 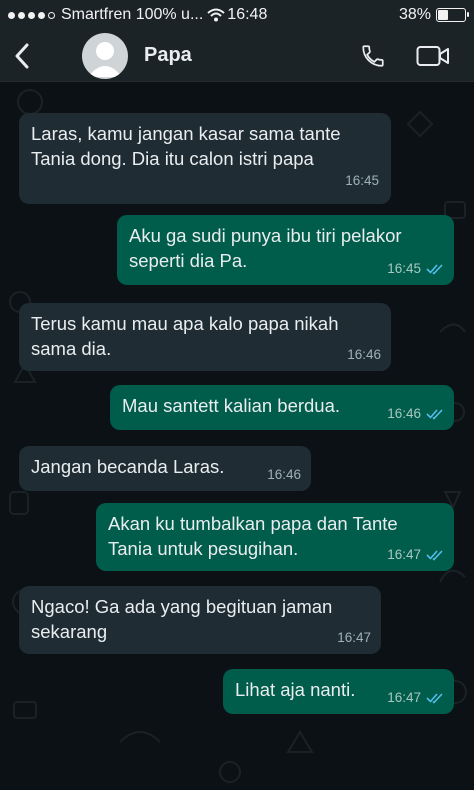 I want to click on chat-header: Papa, so click(x=237, y=56).